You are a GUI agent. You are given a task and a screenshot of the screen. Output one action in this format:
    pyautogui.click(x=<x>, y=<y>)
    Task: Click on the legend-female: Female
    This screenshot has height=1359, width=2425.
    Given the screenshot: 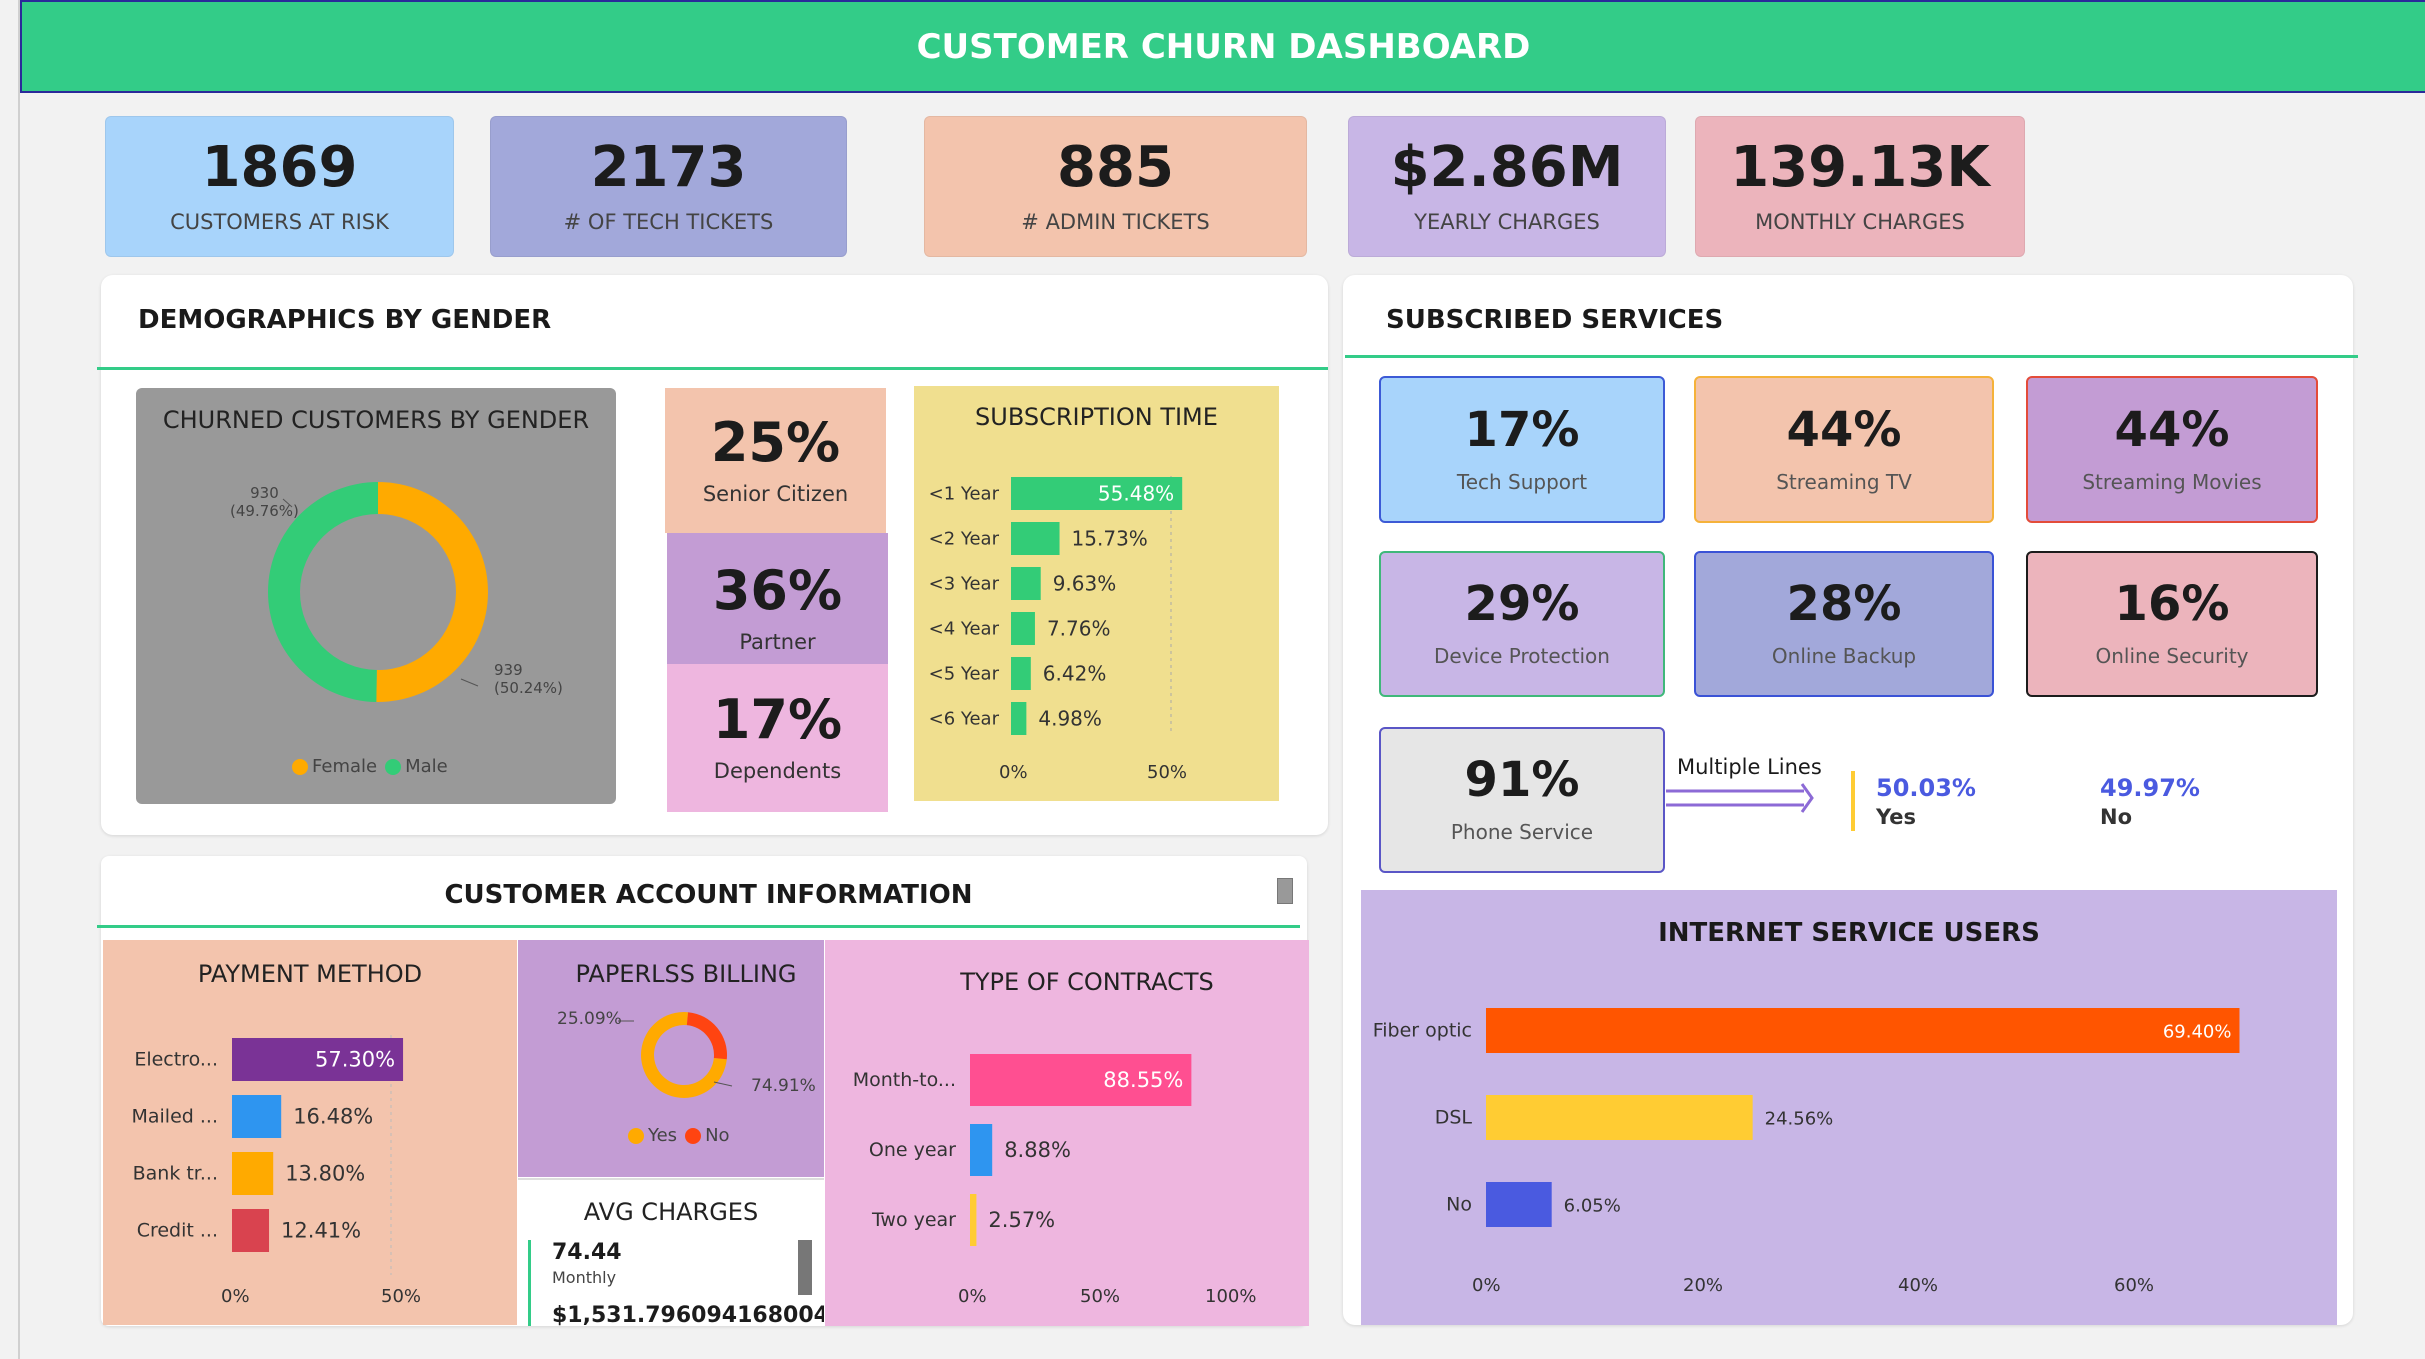 What is the action you would take?
    pyautogui.click(x=345, y=766)
    